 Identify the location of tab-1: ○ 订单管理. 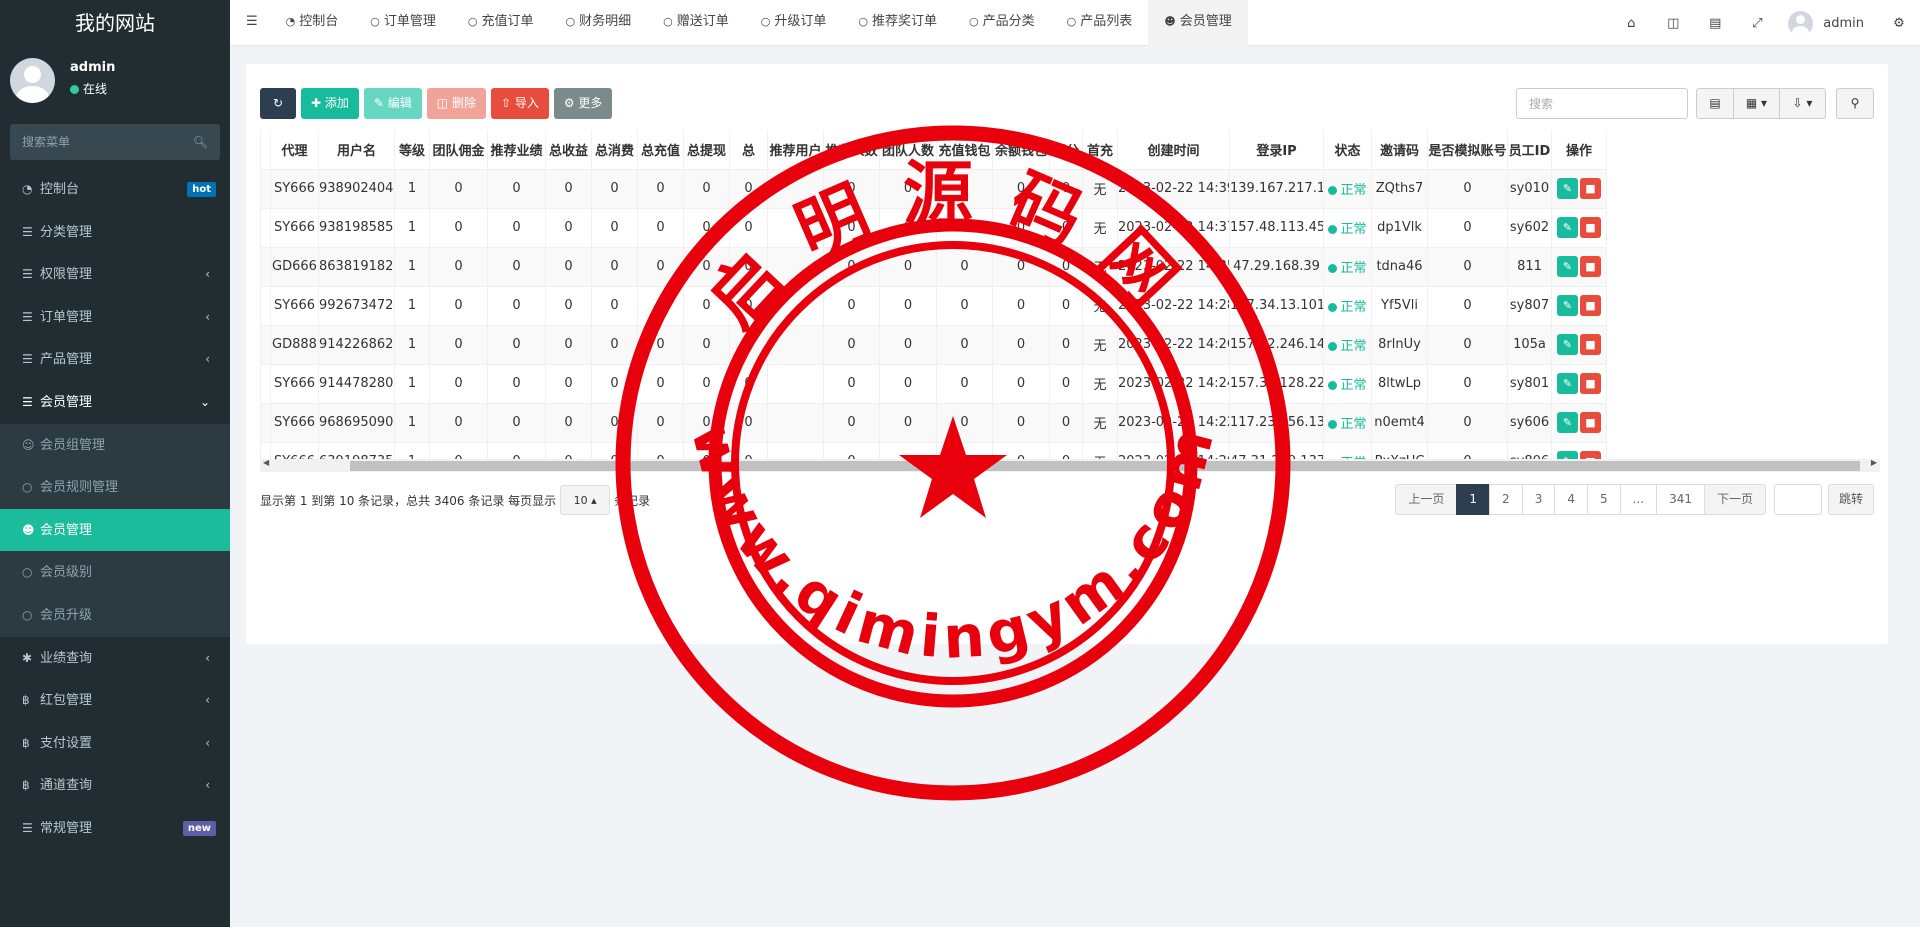
(403, 23).